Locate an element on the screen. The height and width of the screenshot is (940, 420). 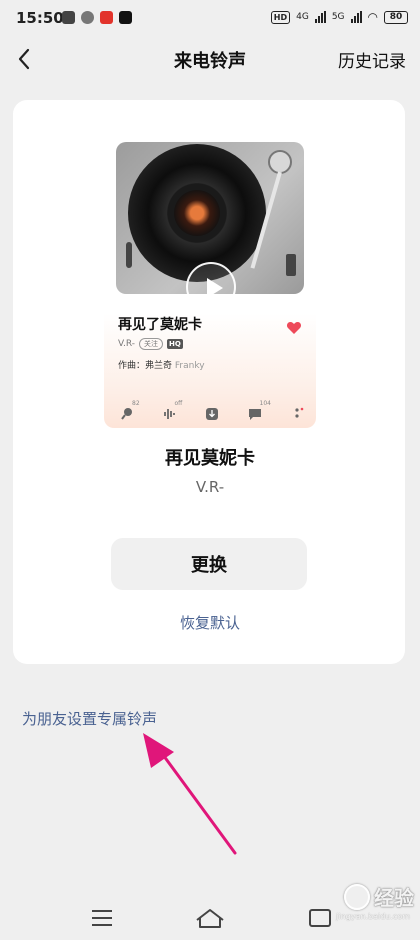
turntable-slider is located at coordinates (291, 265).